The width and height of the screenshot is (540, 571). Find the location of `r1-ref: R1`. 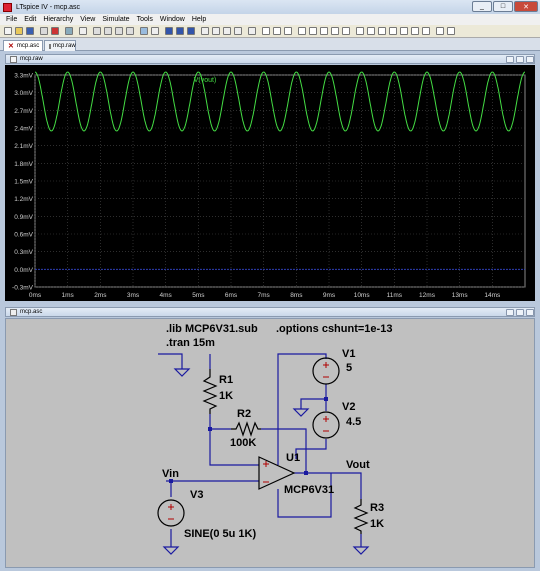

r1-ref: R1 is located at coordinates (226, 380).